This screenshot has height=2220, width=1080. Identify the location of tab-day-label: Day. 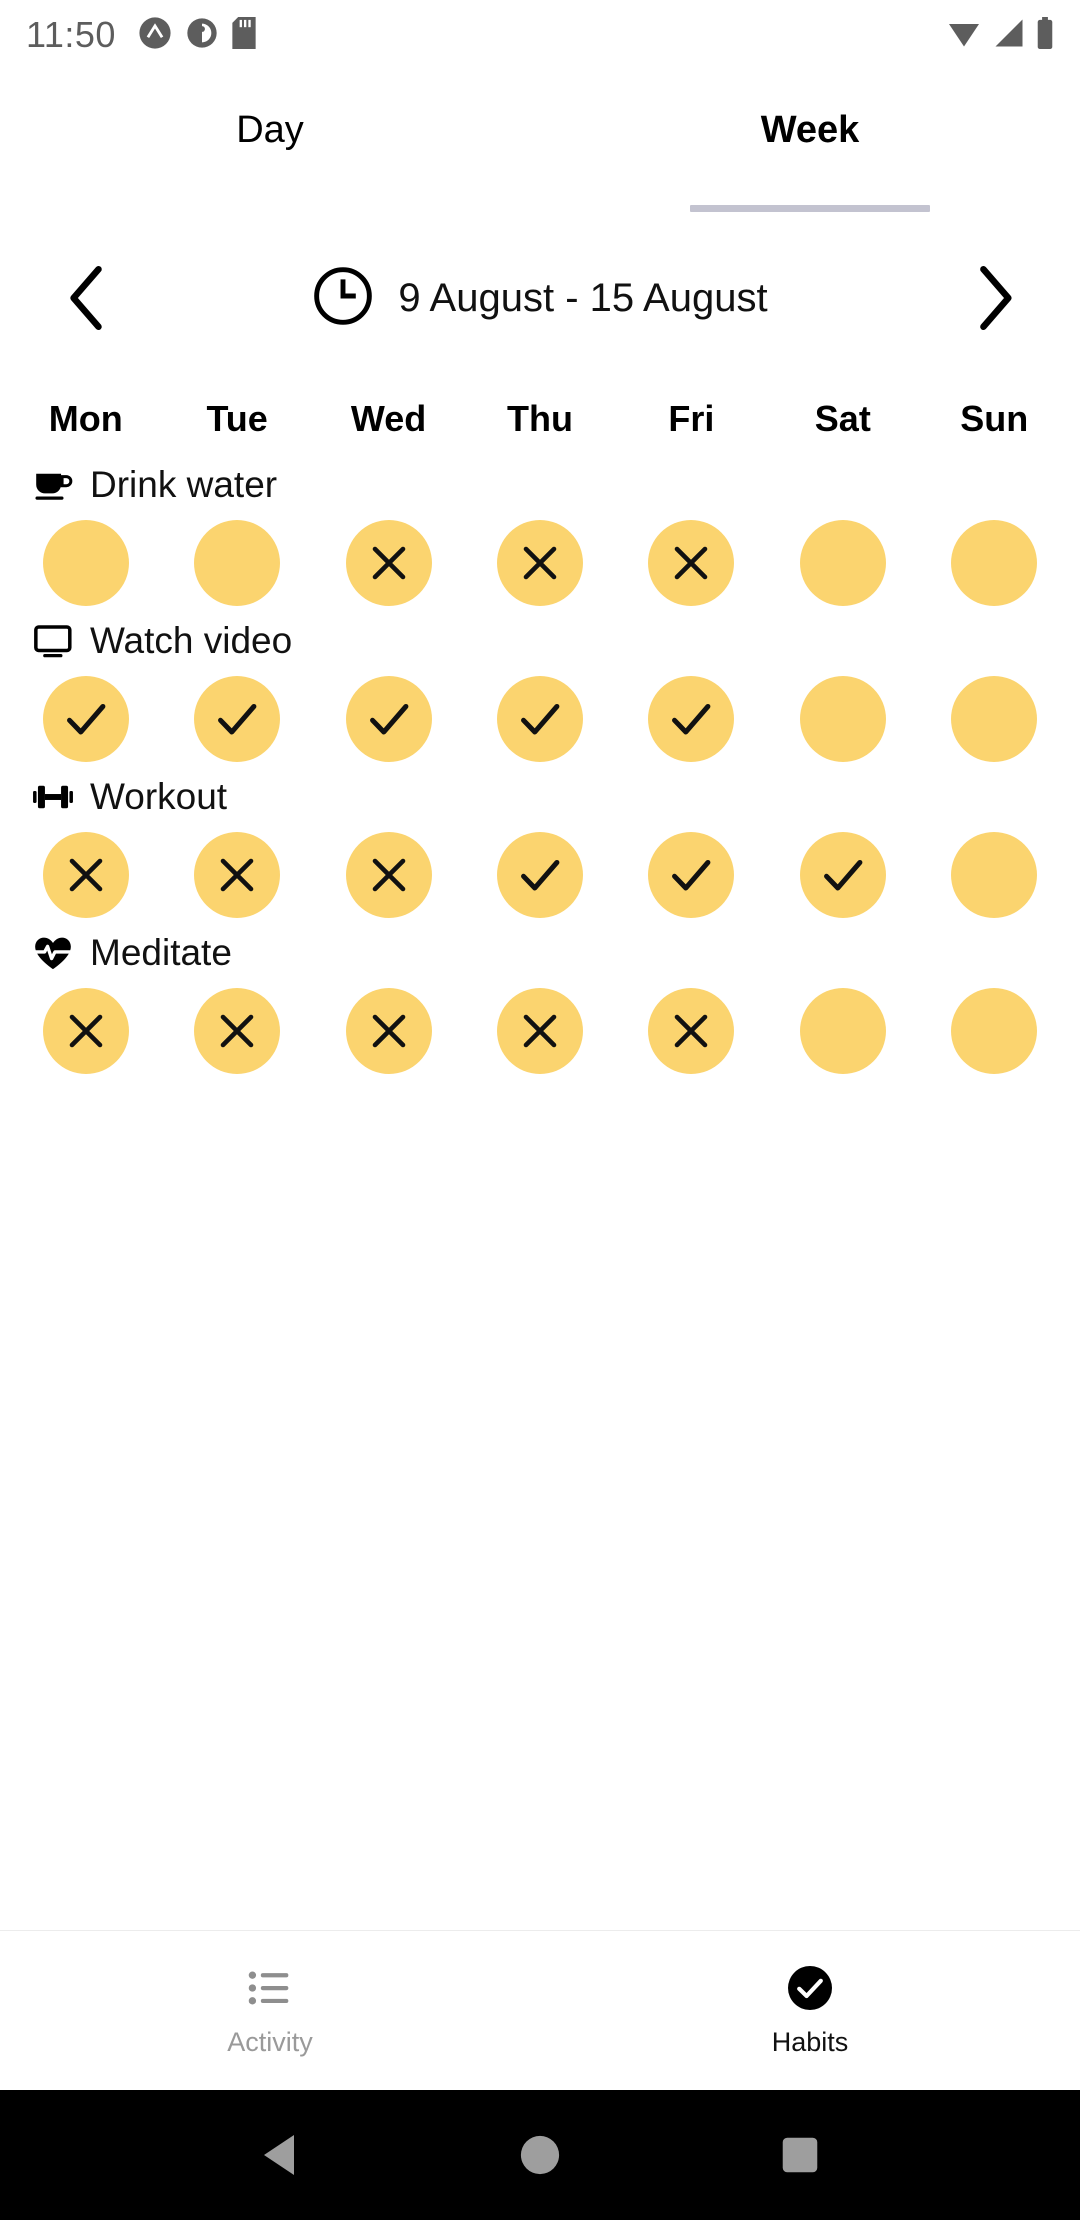
(270, 129).